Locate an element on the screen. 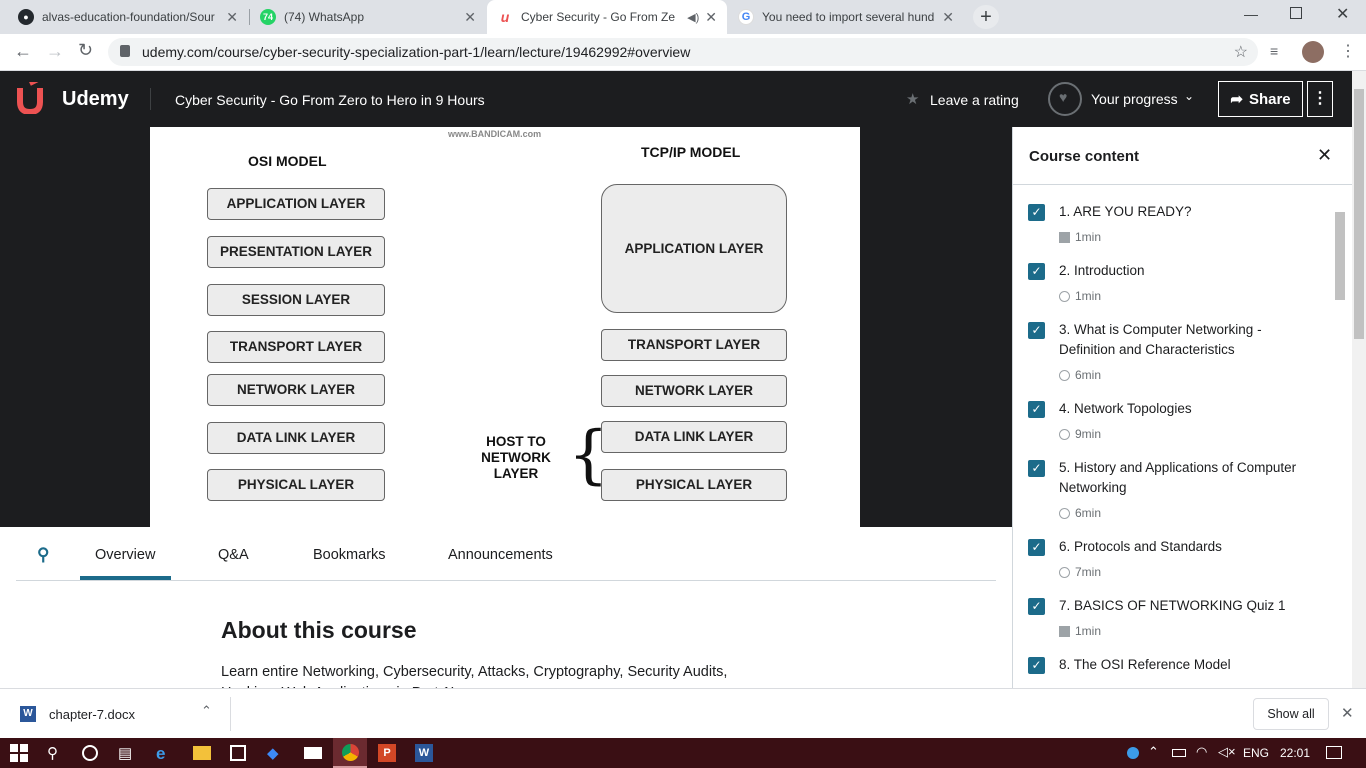  battery-icon is located at coordinates (1179, 753).